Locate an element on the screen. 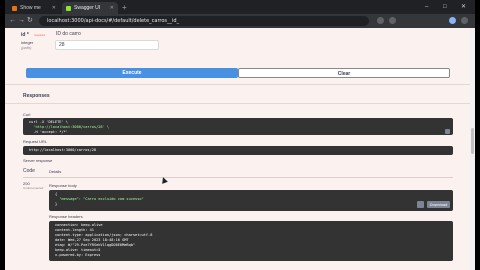 Image resolution: width=480 pixels, height=270 pixels. reload-icon: ↻ is located at coordinates (30, 21).